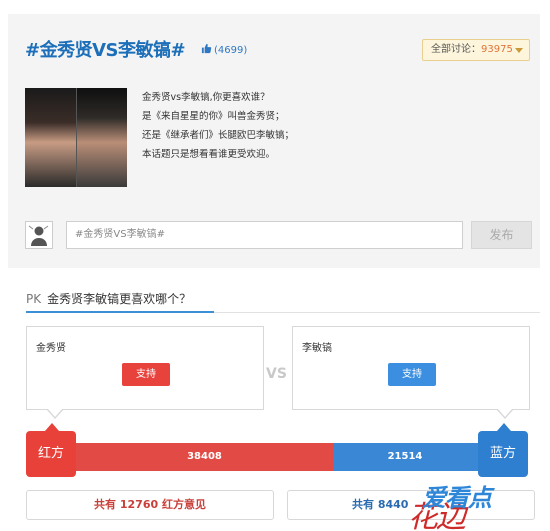 Image resolution: width=550 pixels, height=531 pixels. Describe the element at coordinates (206, 97) in the screenshot. I see `description-line: 金秀贤vs李敏镐,你更喜欢谁？` at that location.